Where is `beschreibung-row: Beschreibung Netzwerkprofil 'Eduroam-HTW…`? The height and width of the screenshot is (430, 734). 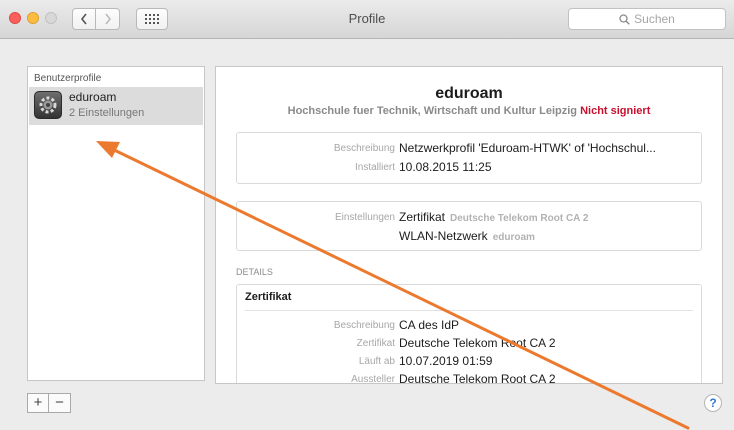 beschreibung-row: Beschreibung Netzwerkprofil 'Eduroam-HTW… is located at coordinates (469, 149).